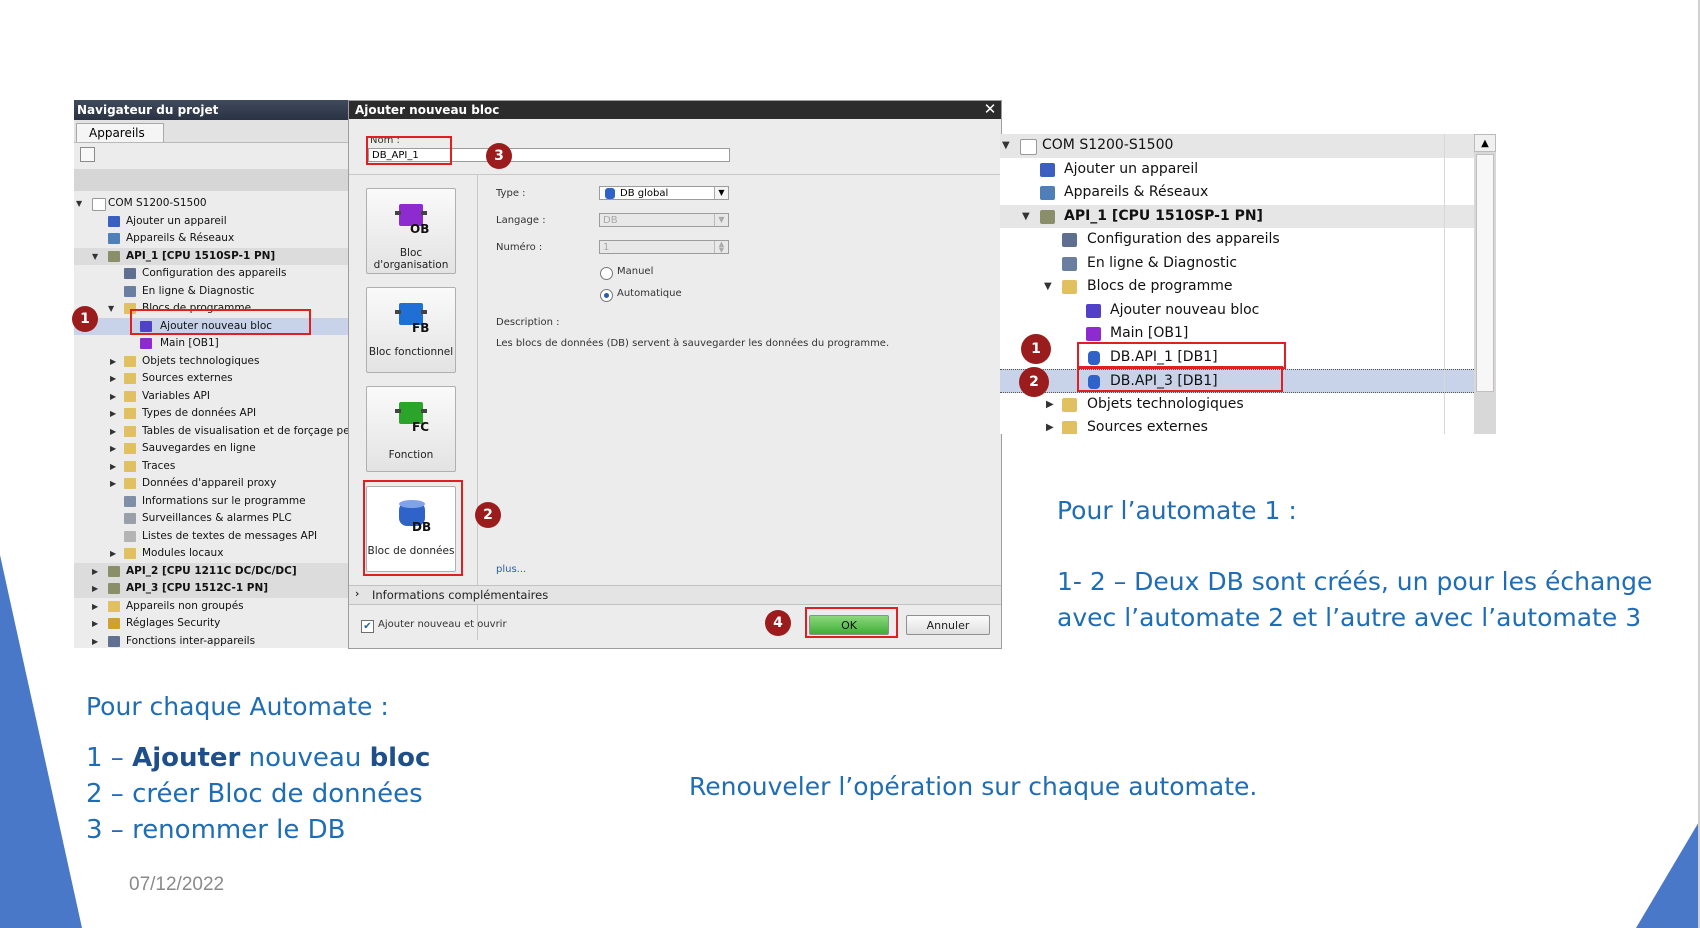 Image resolution: width=1700 pixels, height=928 pixels. What do you see at coordinates (851, 622) in the screenshot?
I see `highlight-ok-button` at bounding box center [851, 622].